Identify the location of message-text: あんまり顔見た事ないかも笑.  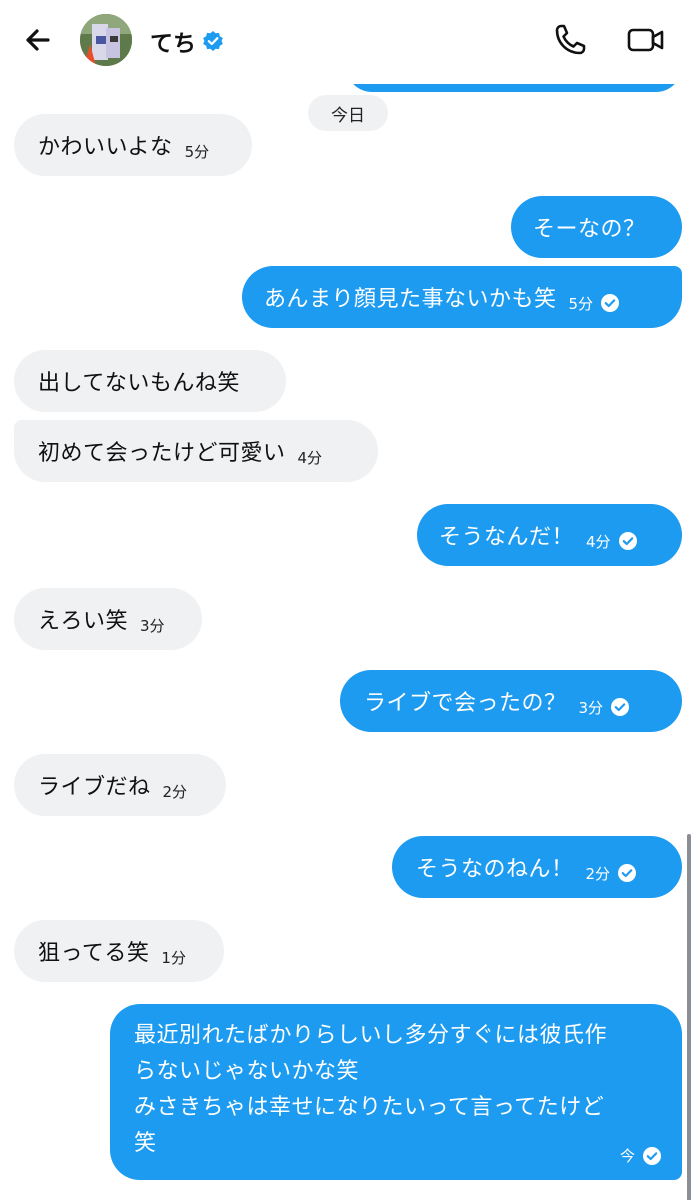
(410, 299).